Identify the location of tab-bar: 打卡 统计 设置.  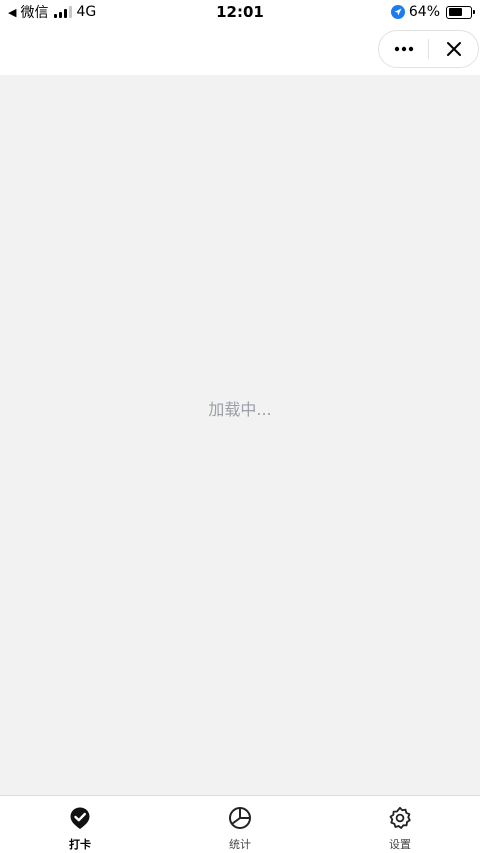
(240, 824).